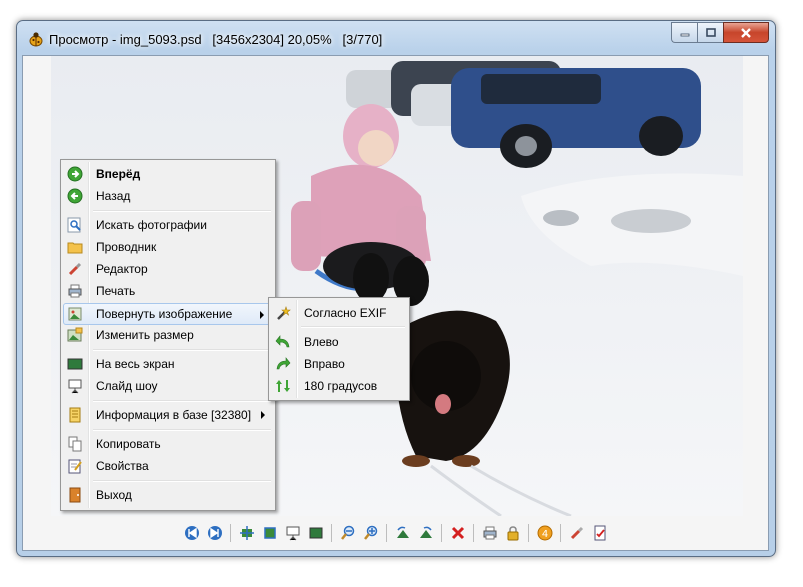 Image resolution: width=803 pixels, height=587 pixels. What do you see at coordinates (576, 533) in the screenshot?
I see `editor-button` at bounding box center [576, 533].